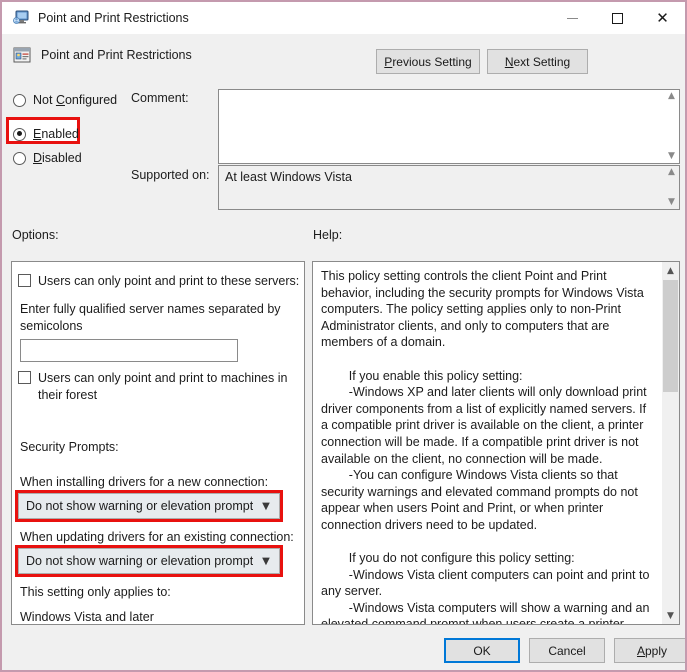 This screenshot has width=687, height=672. What do you see at coordinates (670, 270) in the screenshot?
I see `scroll-up-icon: ▲` at bounding box center [670, 270].